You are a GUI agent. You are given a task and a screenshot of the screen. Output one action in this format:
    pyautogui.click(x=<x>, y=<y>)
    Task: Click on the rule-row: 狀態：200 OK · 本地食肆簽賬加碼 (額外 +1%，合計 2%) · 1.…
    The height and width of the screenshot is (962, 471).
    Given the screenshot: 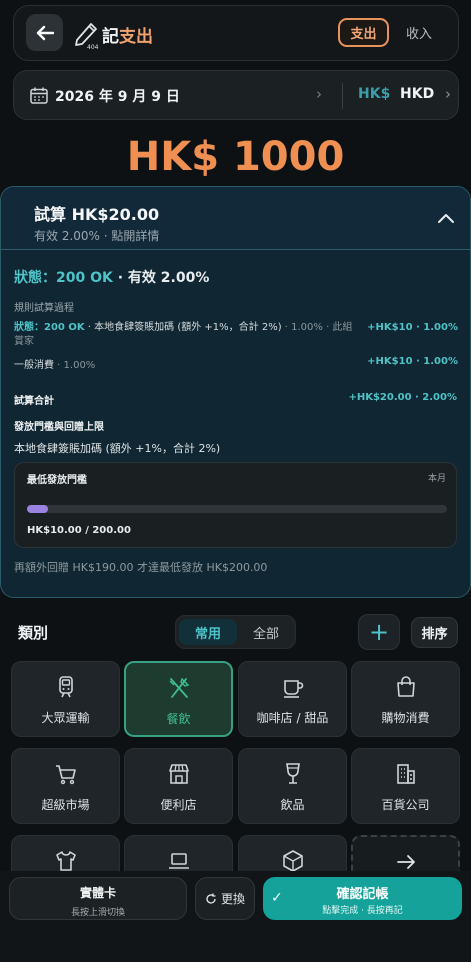 What is the action you would take?
    pyautogui.click(x=236, y=335)
    